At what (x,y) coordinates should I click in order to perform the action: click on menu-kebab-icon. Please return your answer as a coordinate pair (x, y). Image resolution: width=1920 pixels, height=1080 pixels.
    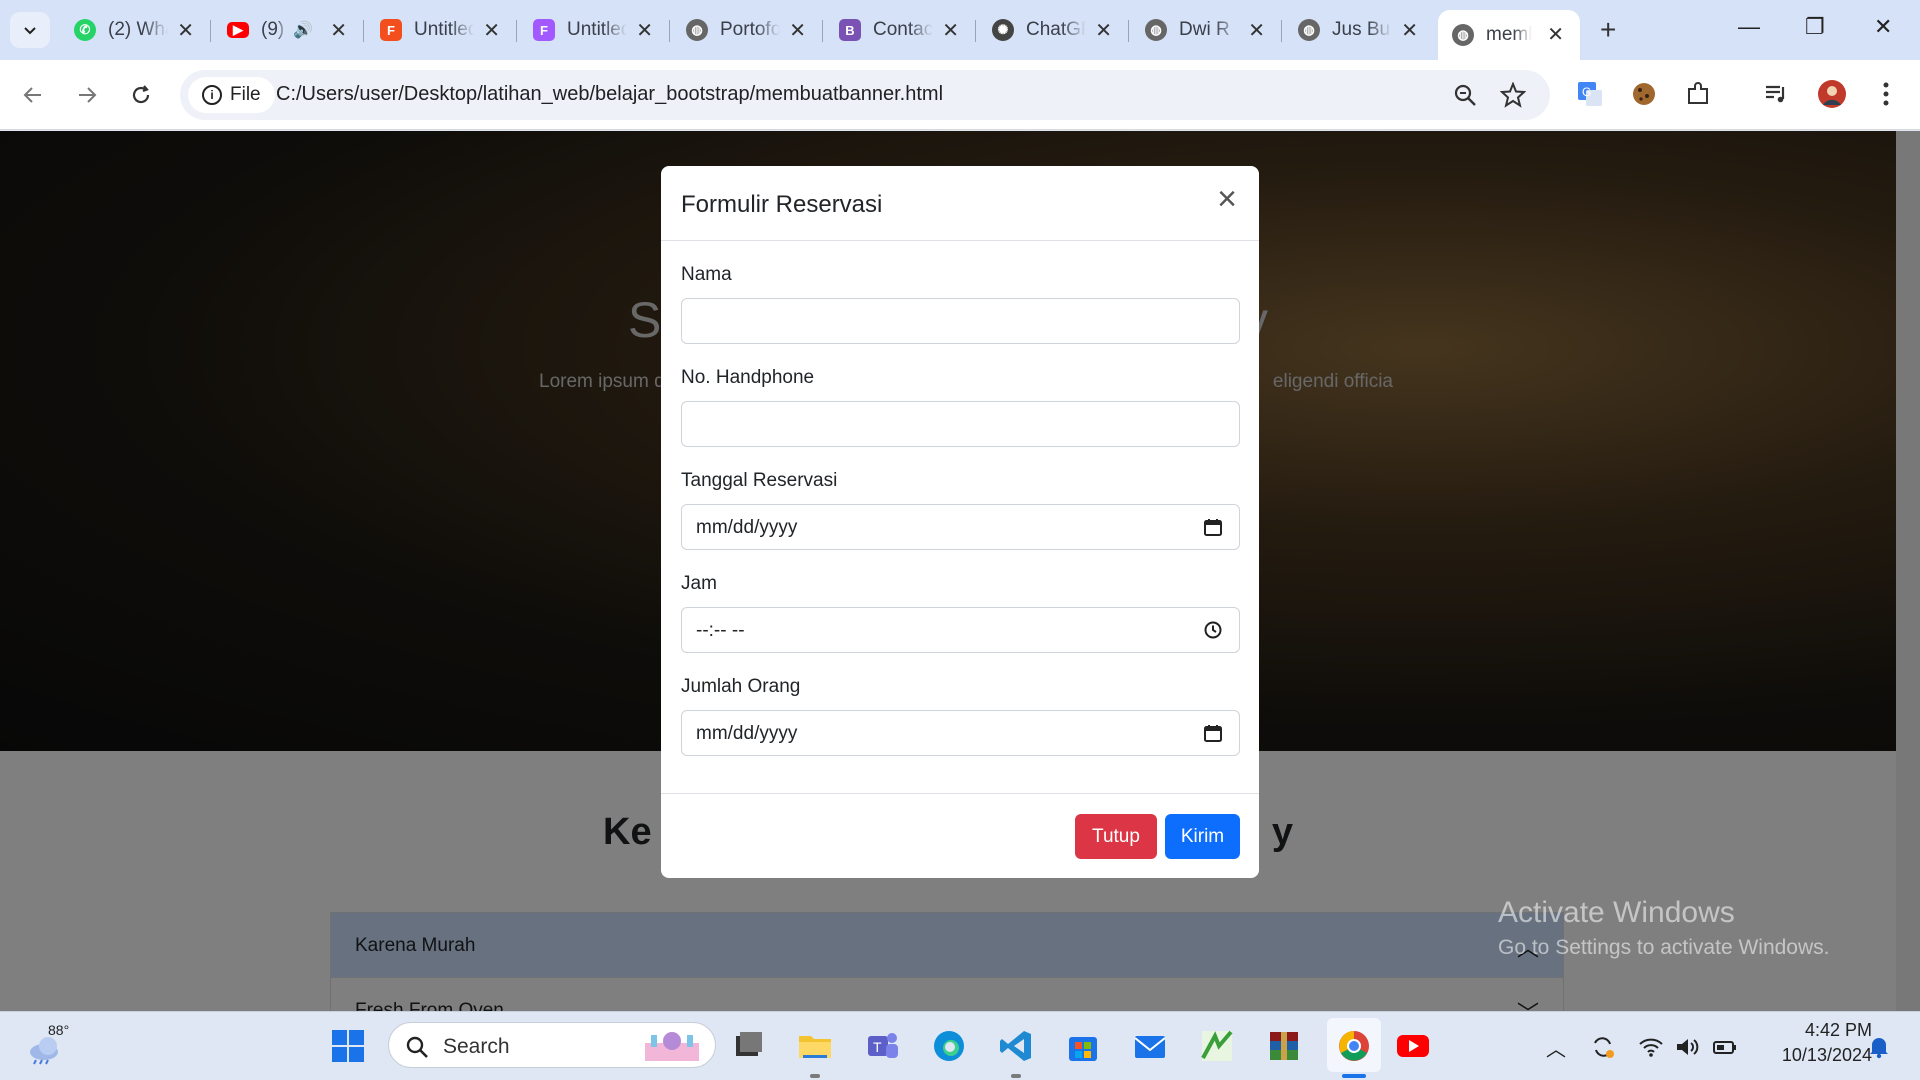
    Looking at the image, I should click on (1886, 94).